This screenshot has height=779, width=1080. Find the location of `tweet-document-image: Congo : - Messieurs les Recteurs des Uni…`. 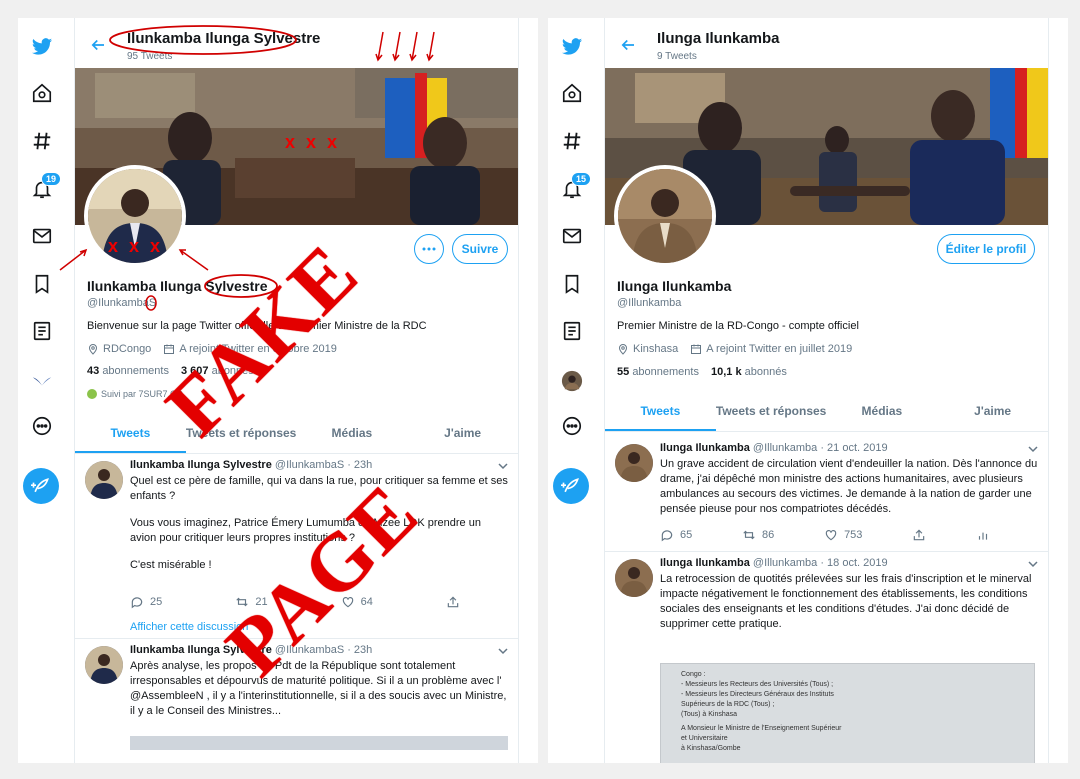

tweet-document-image: Congo : - Messieurs les Recteurs des Uni… is located at coordinates (847, 713).